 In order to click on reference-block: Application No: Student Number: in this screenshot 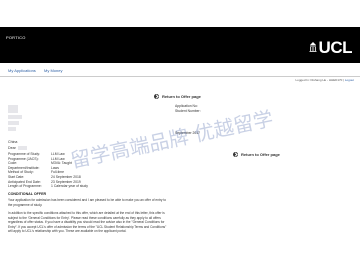, I will do `click(188, 109)`.